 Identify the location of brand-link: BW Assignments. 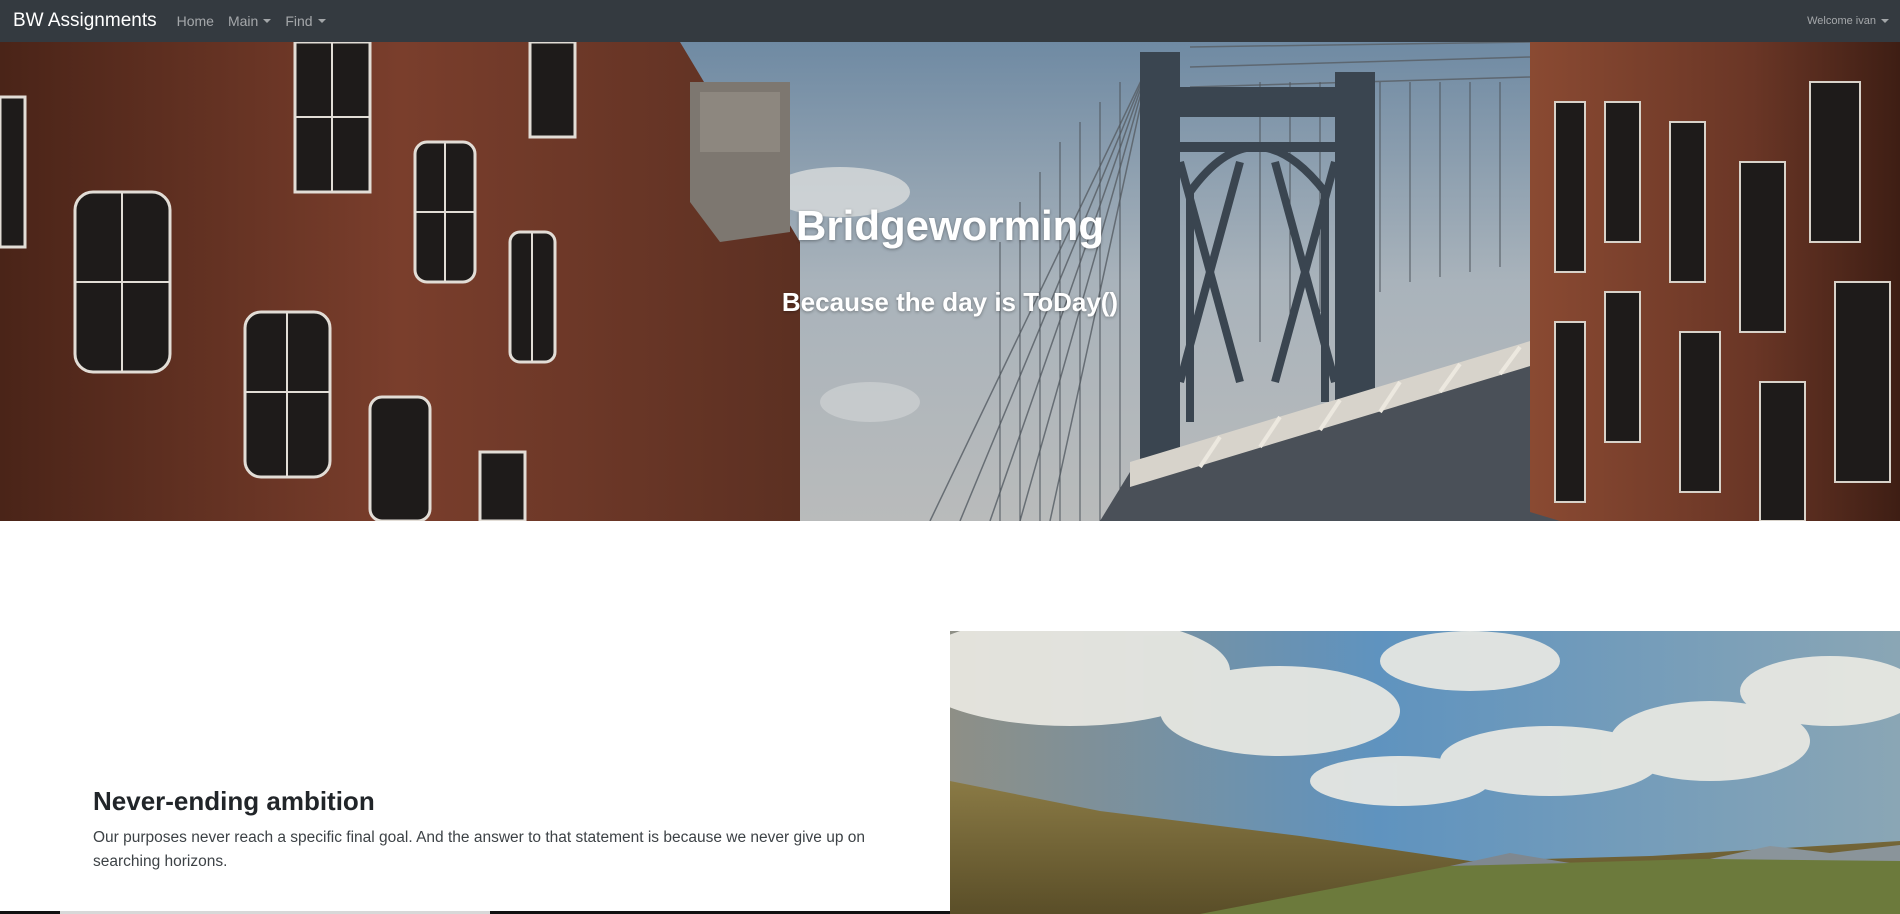
(85, 21).